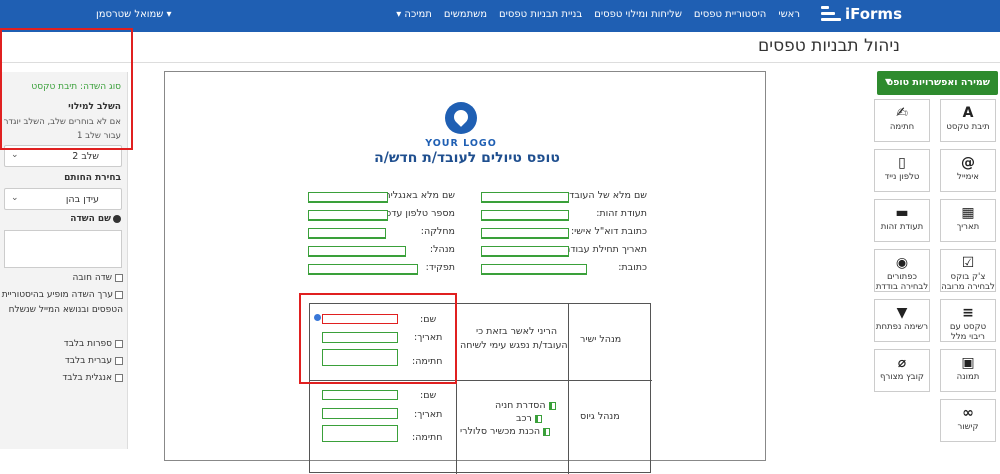 The image size is (1000, 474). What do you see at coordinates (968, 227) in the screenshot?
I see `tool-label: תאריך` at bounding box center [968, 227].